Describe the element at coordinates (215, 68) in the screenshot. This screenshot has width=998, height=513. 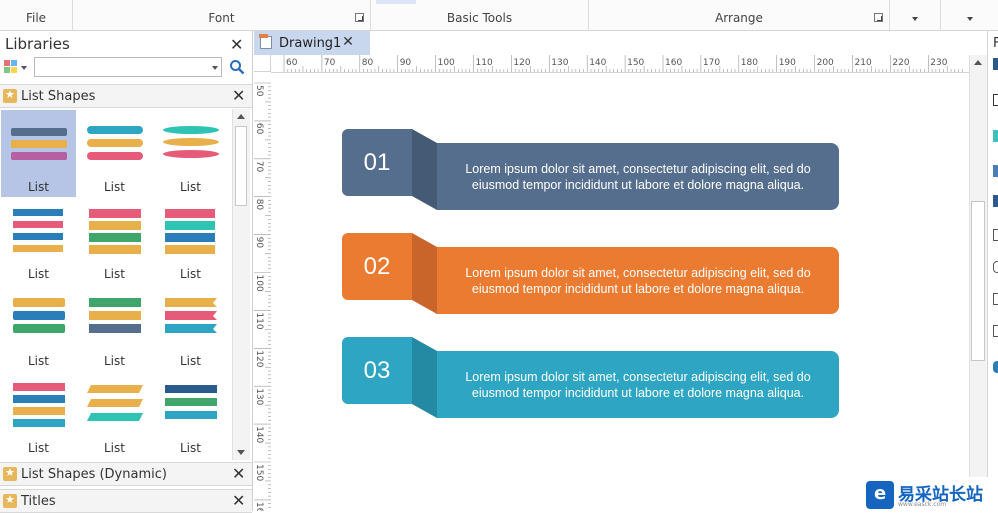
I see `search-dropdown-chevron-icon` at that location.